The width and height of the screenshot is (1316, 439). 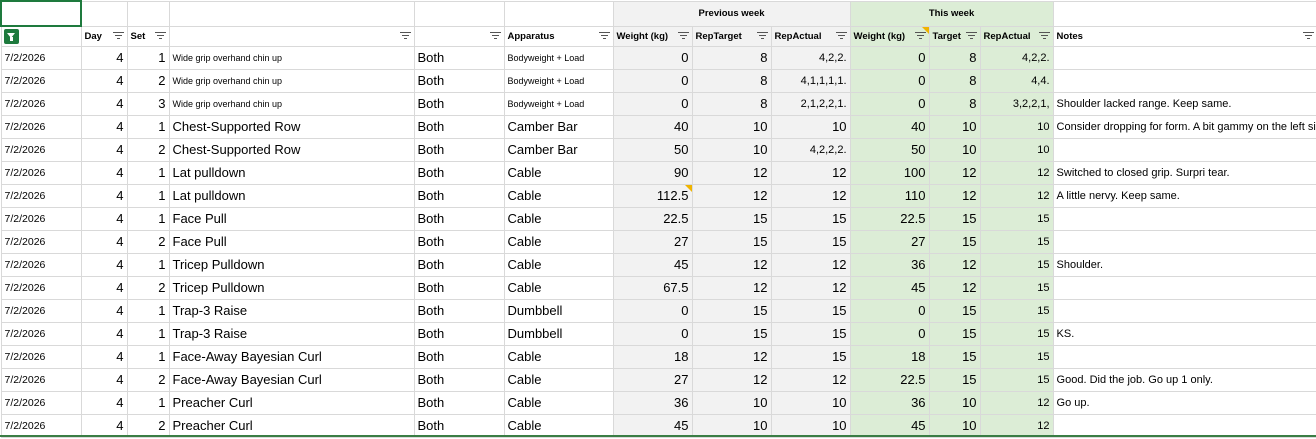 I want to click on header-prev-repactual: RepActual, so click(x=810, y=36).